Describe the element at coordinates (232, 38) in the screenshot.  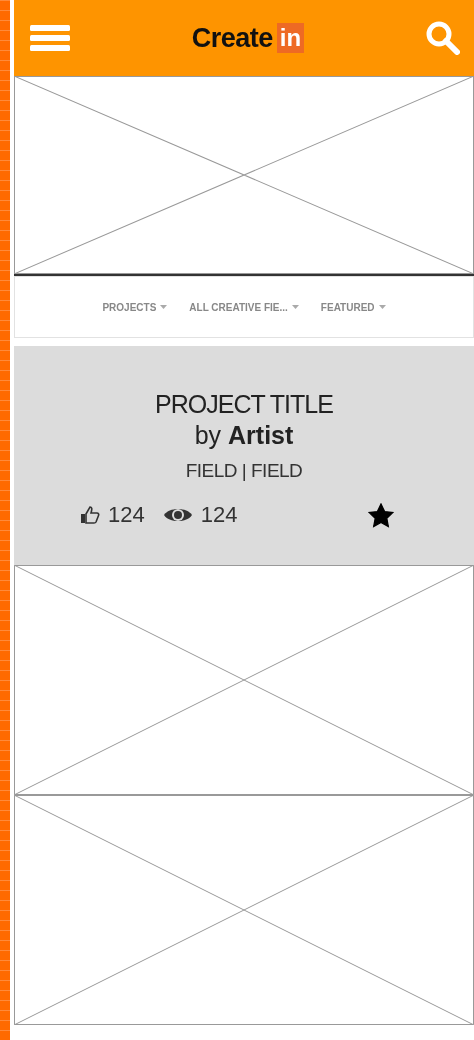
I see `logo-text: Create` at that location.